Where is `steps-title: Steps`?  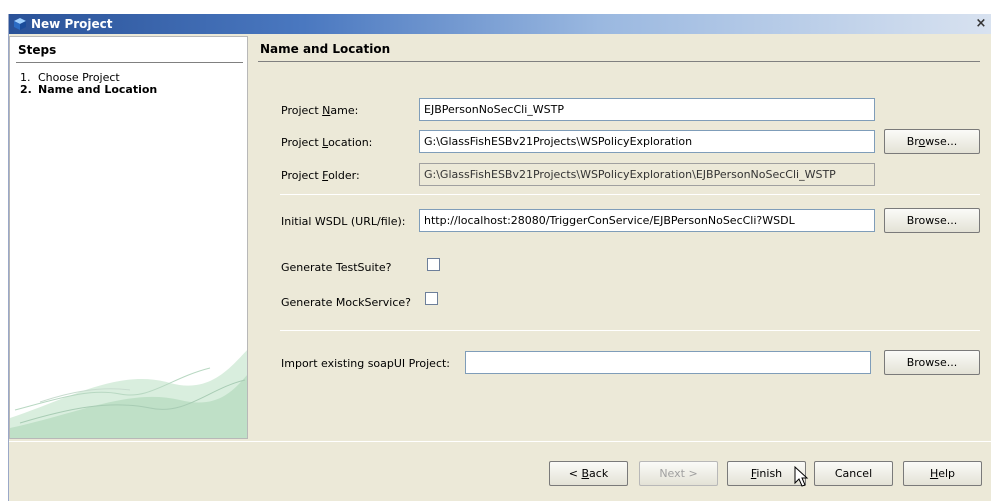 steps-title: Steps is located at coordinates (37, 50).